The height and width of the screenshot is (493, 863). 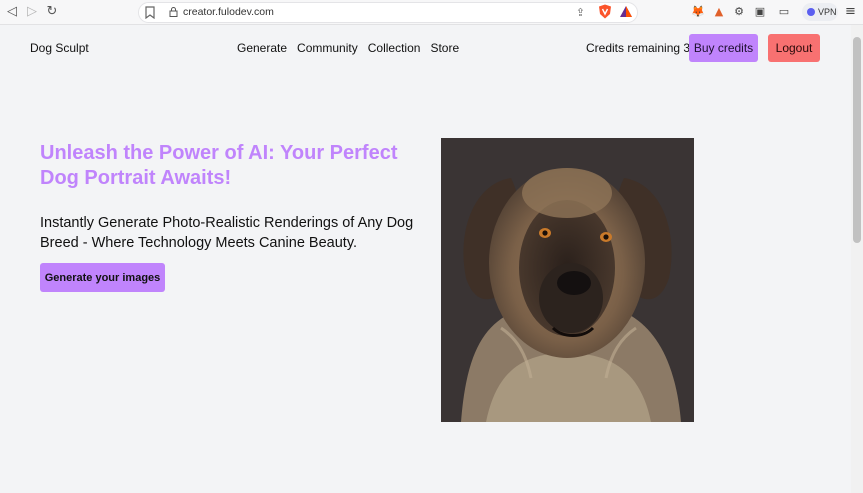 What do you see at coordinates (580, 12) in the screenshot?
I see `share-icon: ⇪` at bounding box center [580, 12].